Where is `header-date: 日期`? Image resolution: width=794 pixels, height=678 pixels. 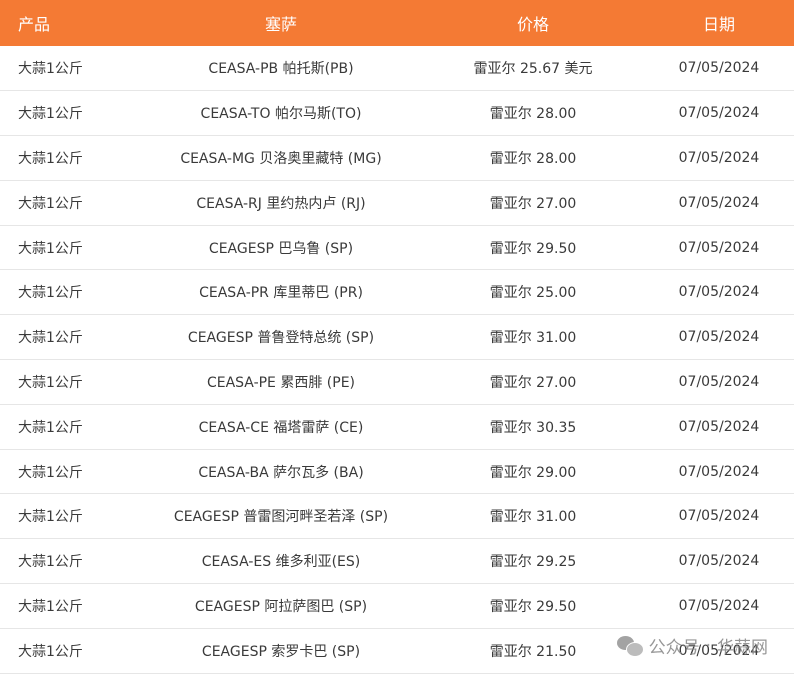 header-date: 日期 is located at coordinates (719, 23).